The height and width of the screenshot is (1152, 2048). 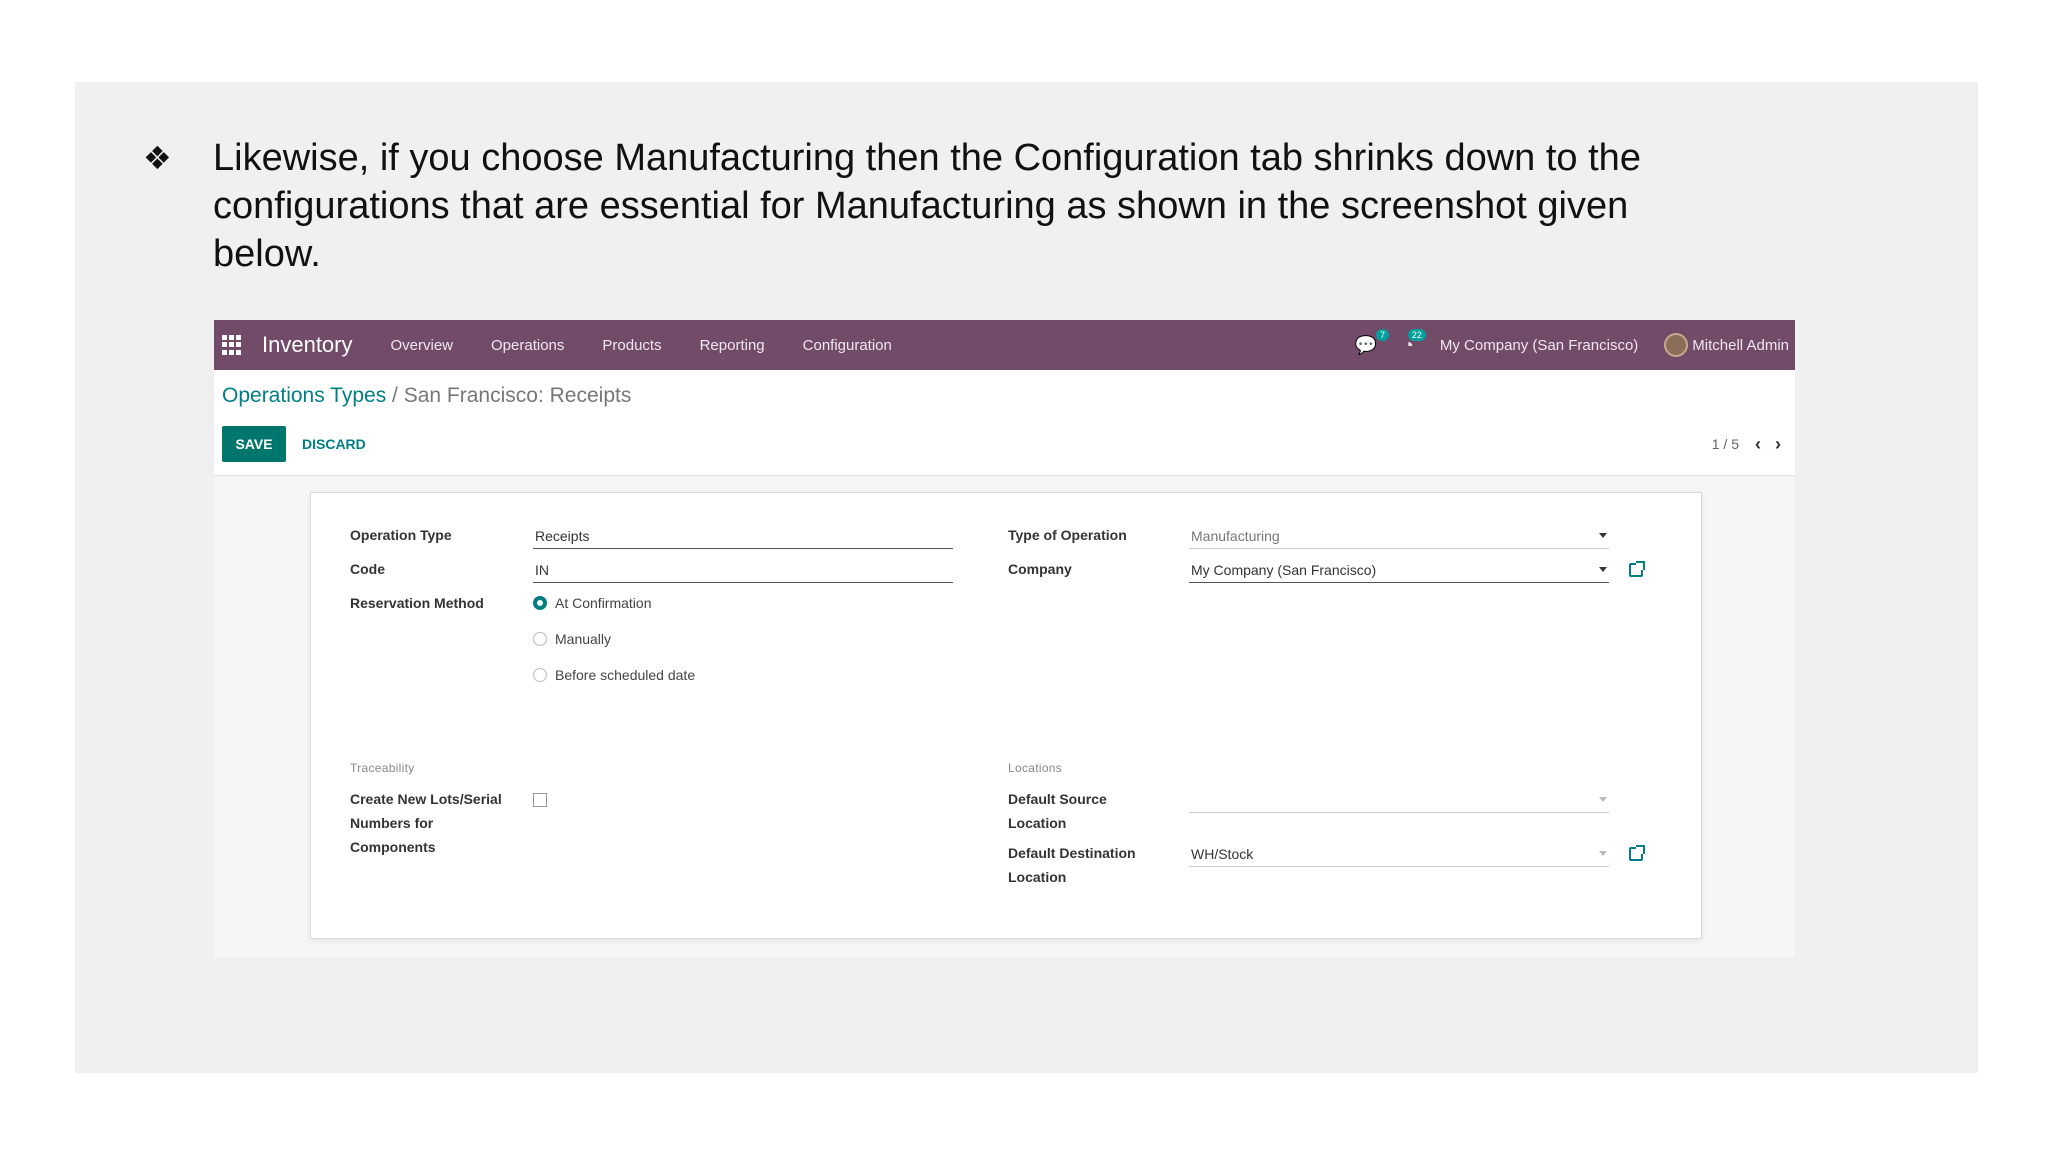 I want to click on radio-manually: Manually, so click(x=572, y=639).